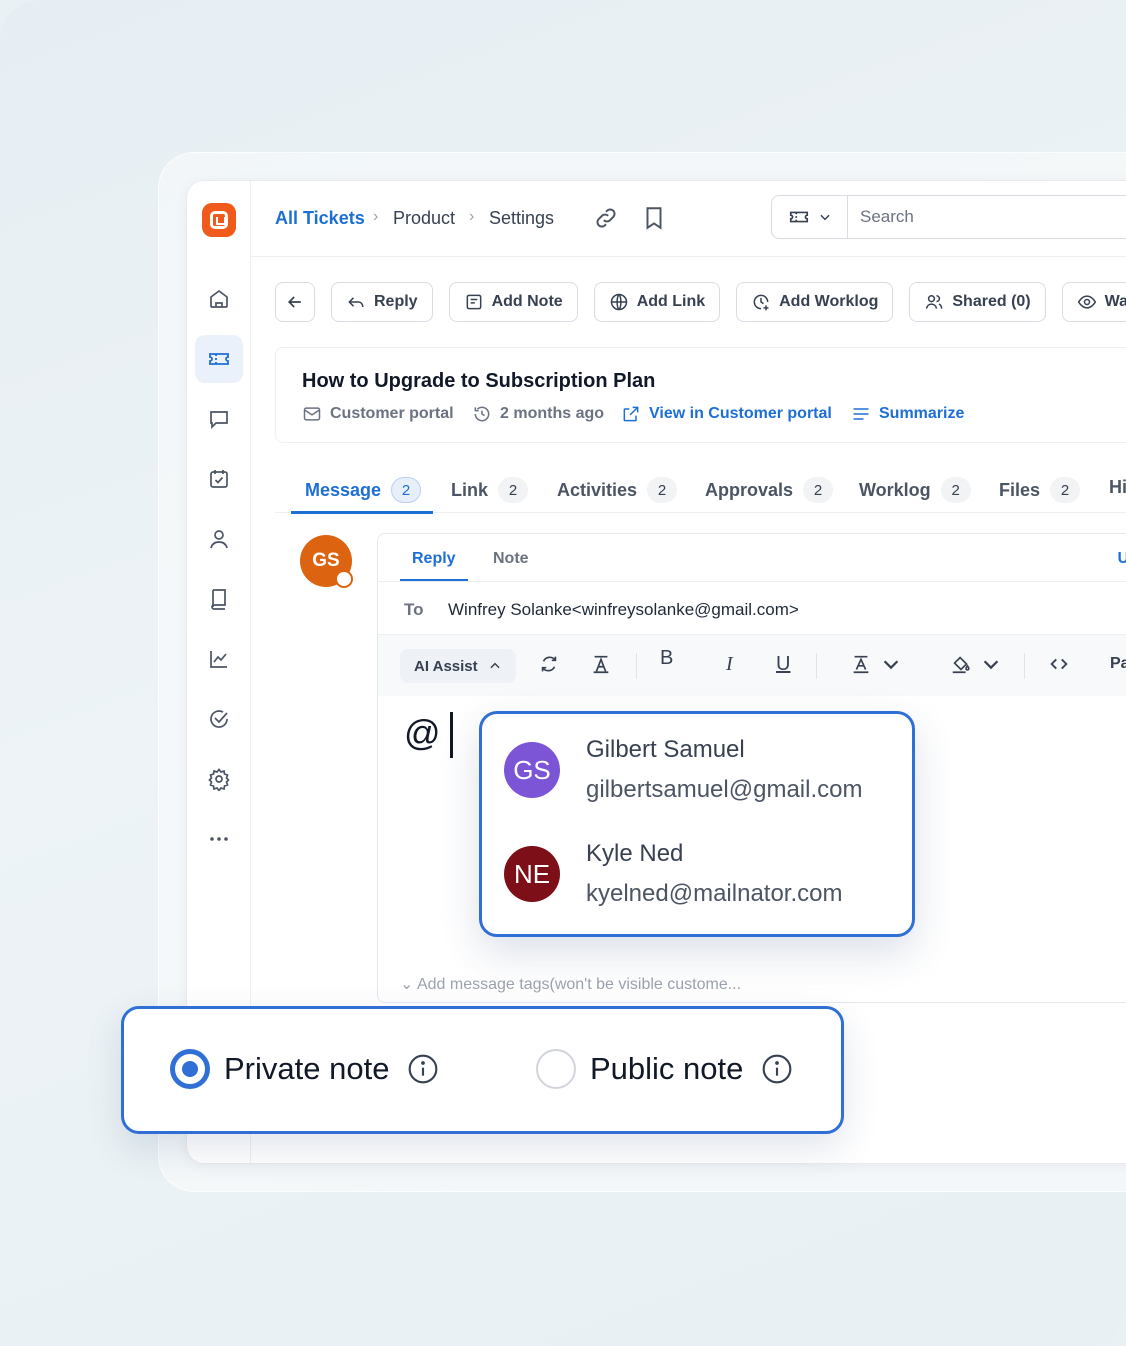  Describe the element at coordinates (752, 665) in the screenshot. I see `editor-toolbar: AI Assist B I U P` at that location.